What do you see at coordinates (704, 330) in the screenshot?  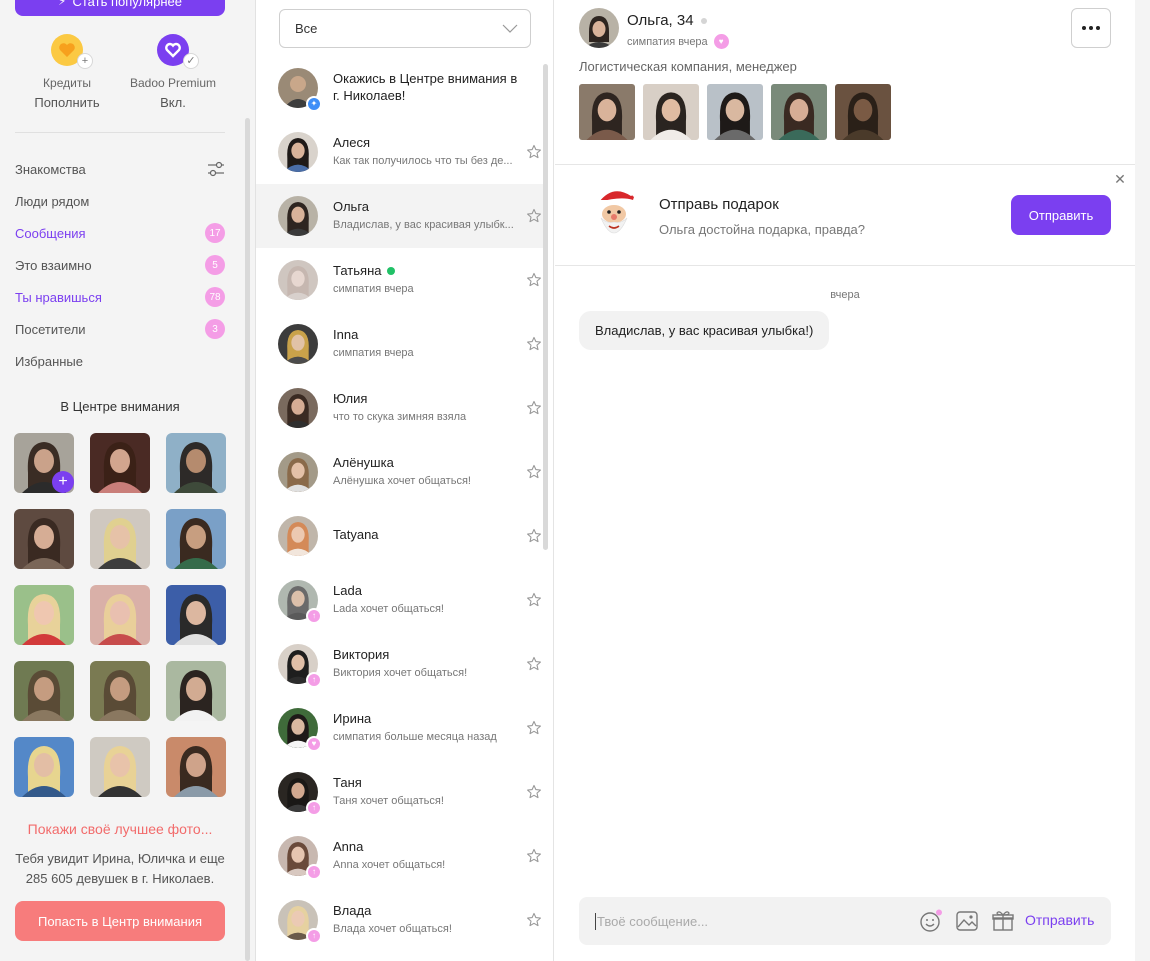 I see `message-bubble: Владислав, у вас красивая улыбка!)` at bounding box center [704, 330].